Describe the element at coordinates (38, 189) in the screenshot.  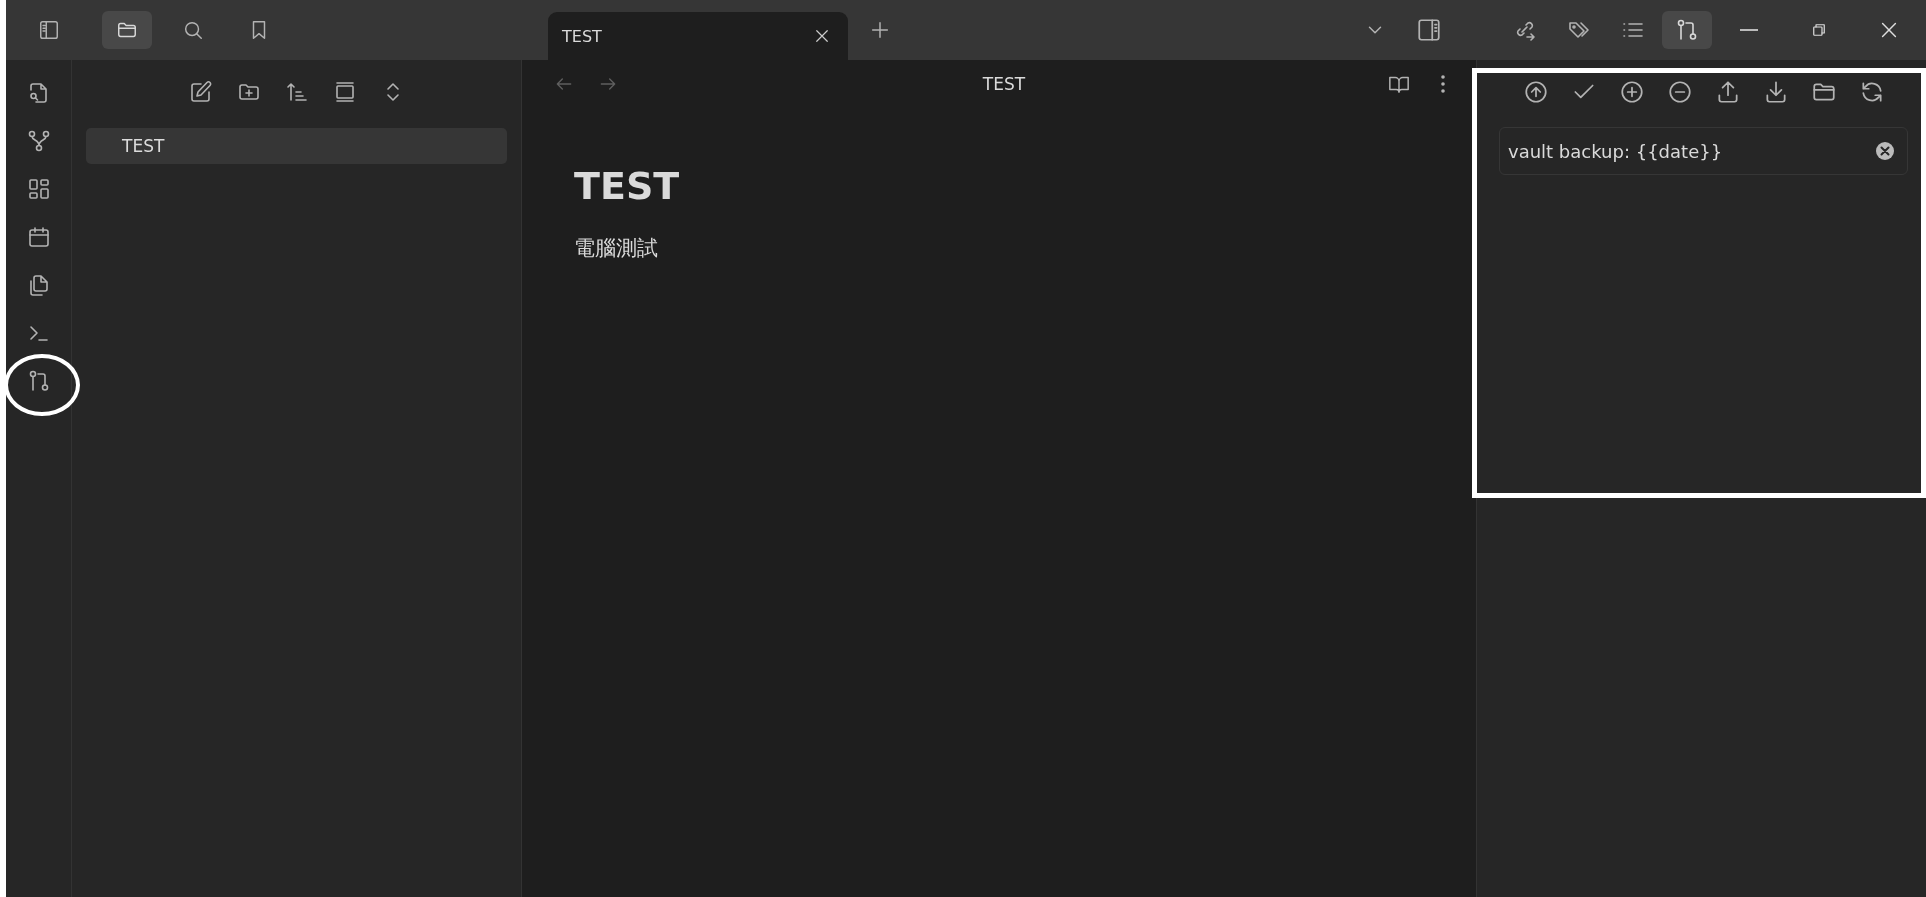
I see `dashboard-icon` at that location.